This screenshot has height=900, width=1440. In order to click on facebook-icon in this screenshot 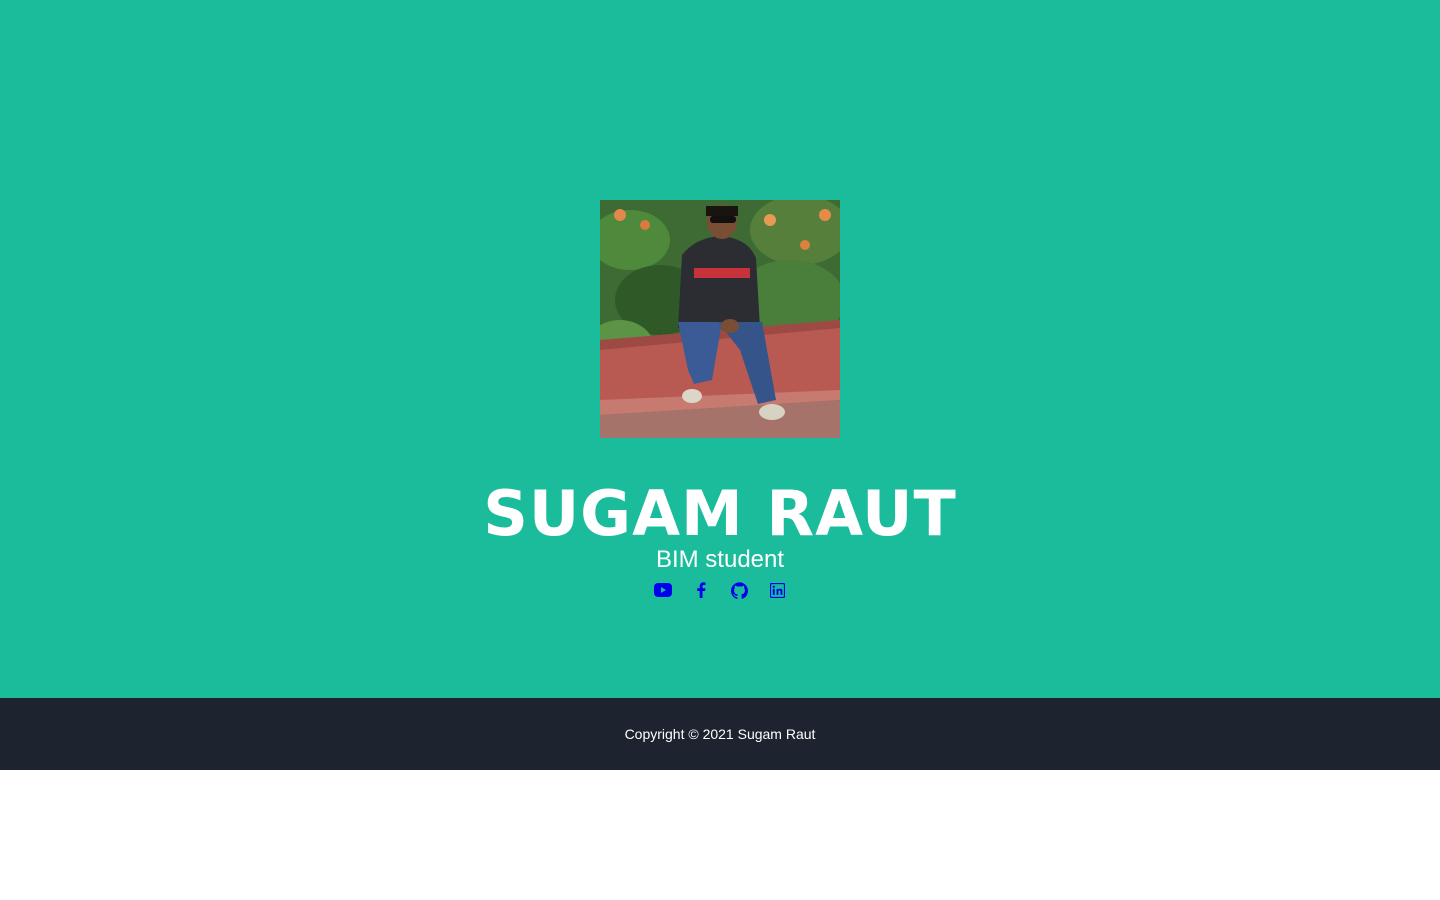, I will do `click(701, 590)`.